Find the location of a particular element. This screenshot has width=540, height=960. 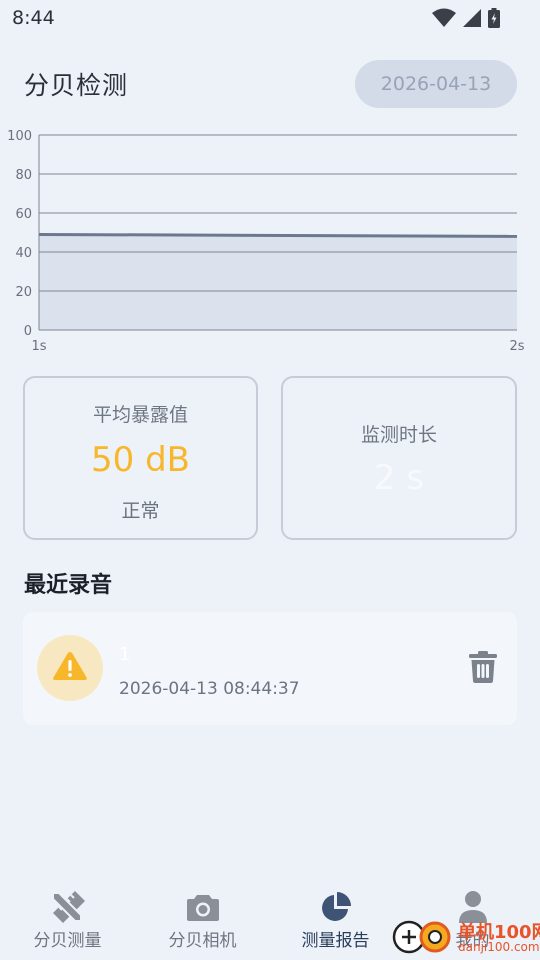

site-watermark: 单机100网 danji100.com is located at coordinates (466, 937).